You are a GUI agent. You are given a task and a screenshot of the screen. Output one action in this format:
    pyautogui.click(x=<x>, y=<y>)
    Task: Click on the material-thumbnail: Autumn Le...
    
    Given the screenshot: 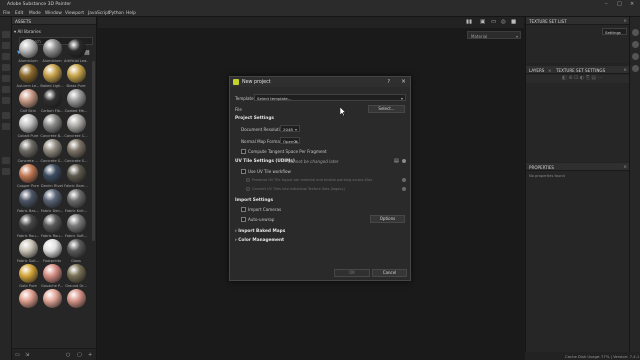 What is the action you would take?
    pyautogui.click(x=28, y=76)
    